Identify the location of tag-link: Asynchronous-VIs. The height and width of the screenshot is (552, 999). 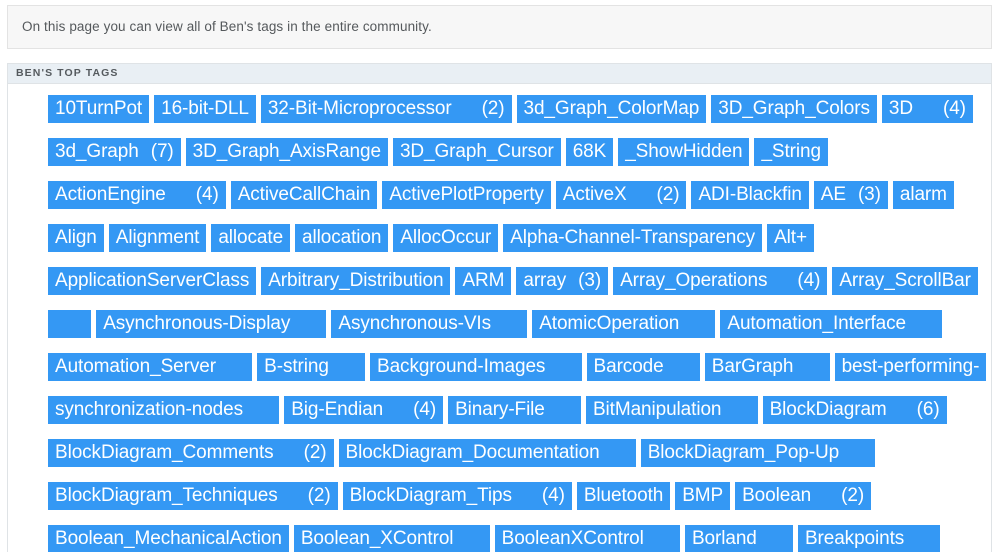
(429, 324).